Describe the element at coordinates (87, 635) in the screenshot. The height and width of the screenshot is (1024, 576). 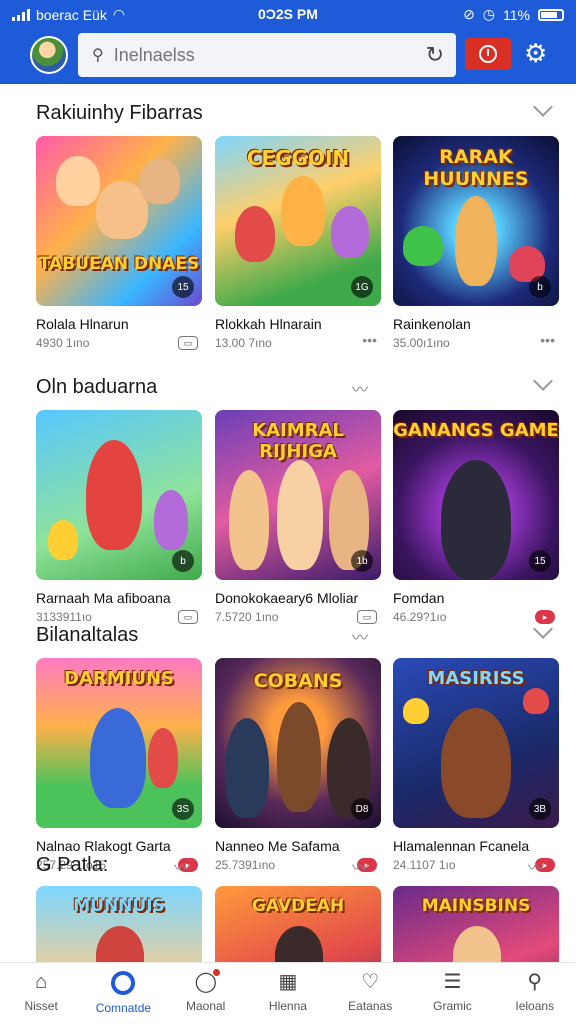
I see `section-title: Bilanaltalas` at that location.